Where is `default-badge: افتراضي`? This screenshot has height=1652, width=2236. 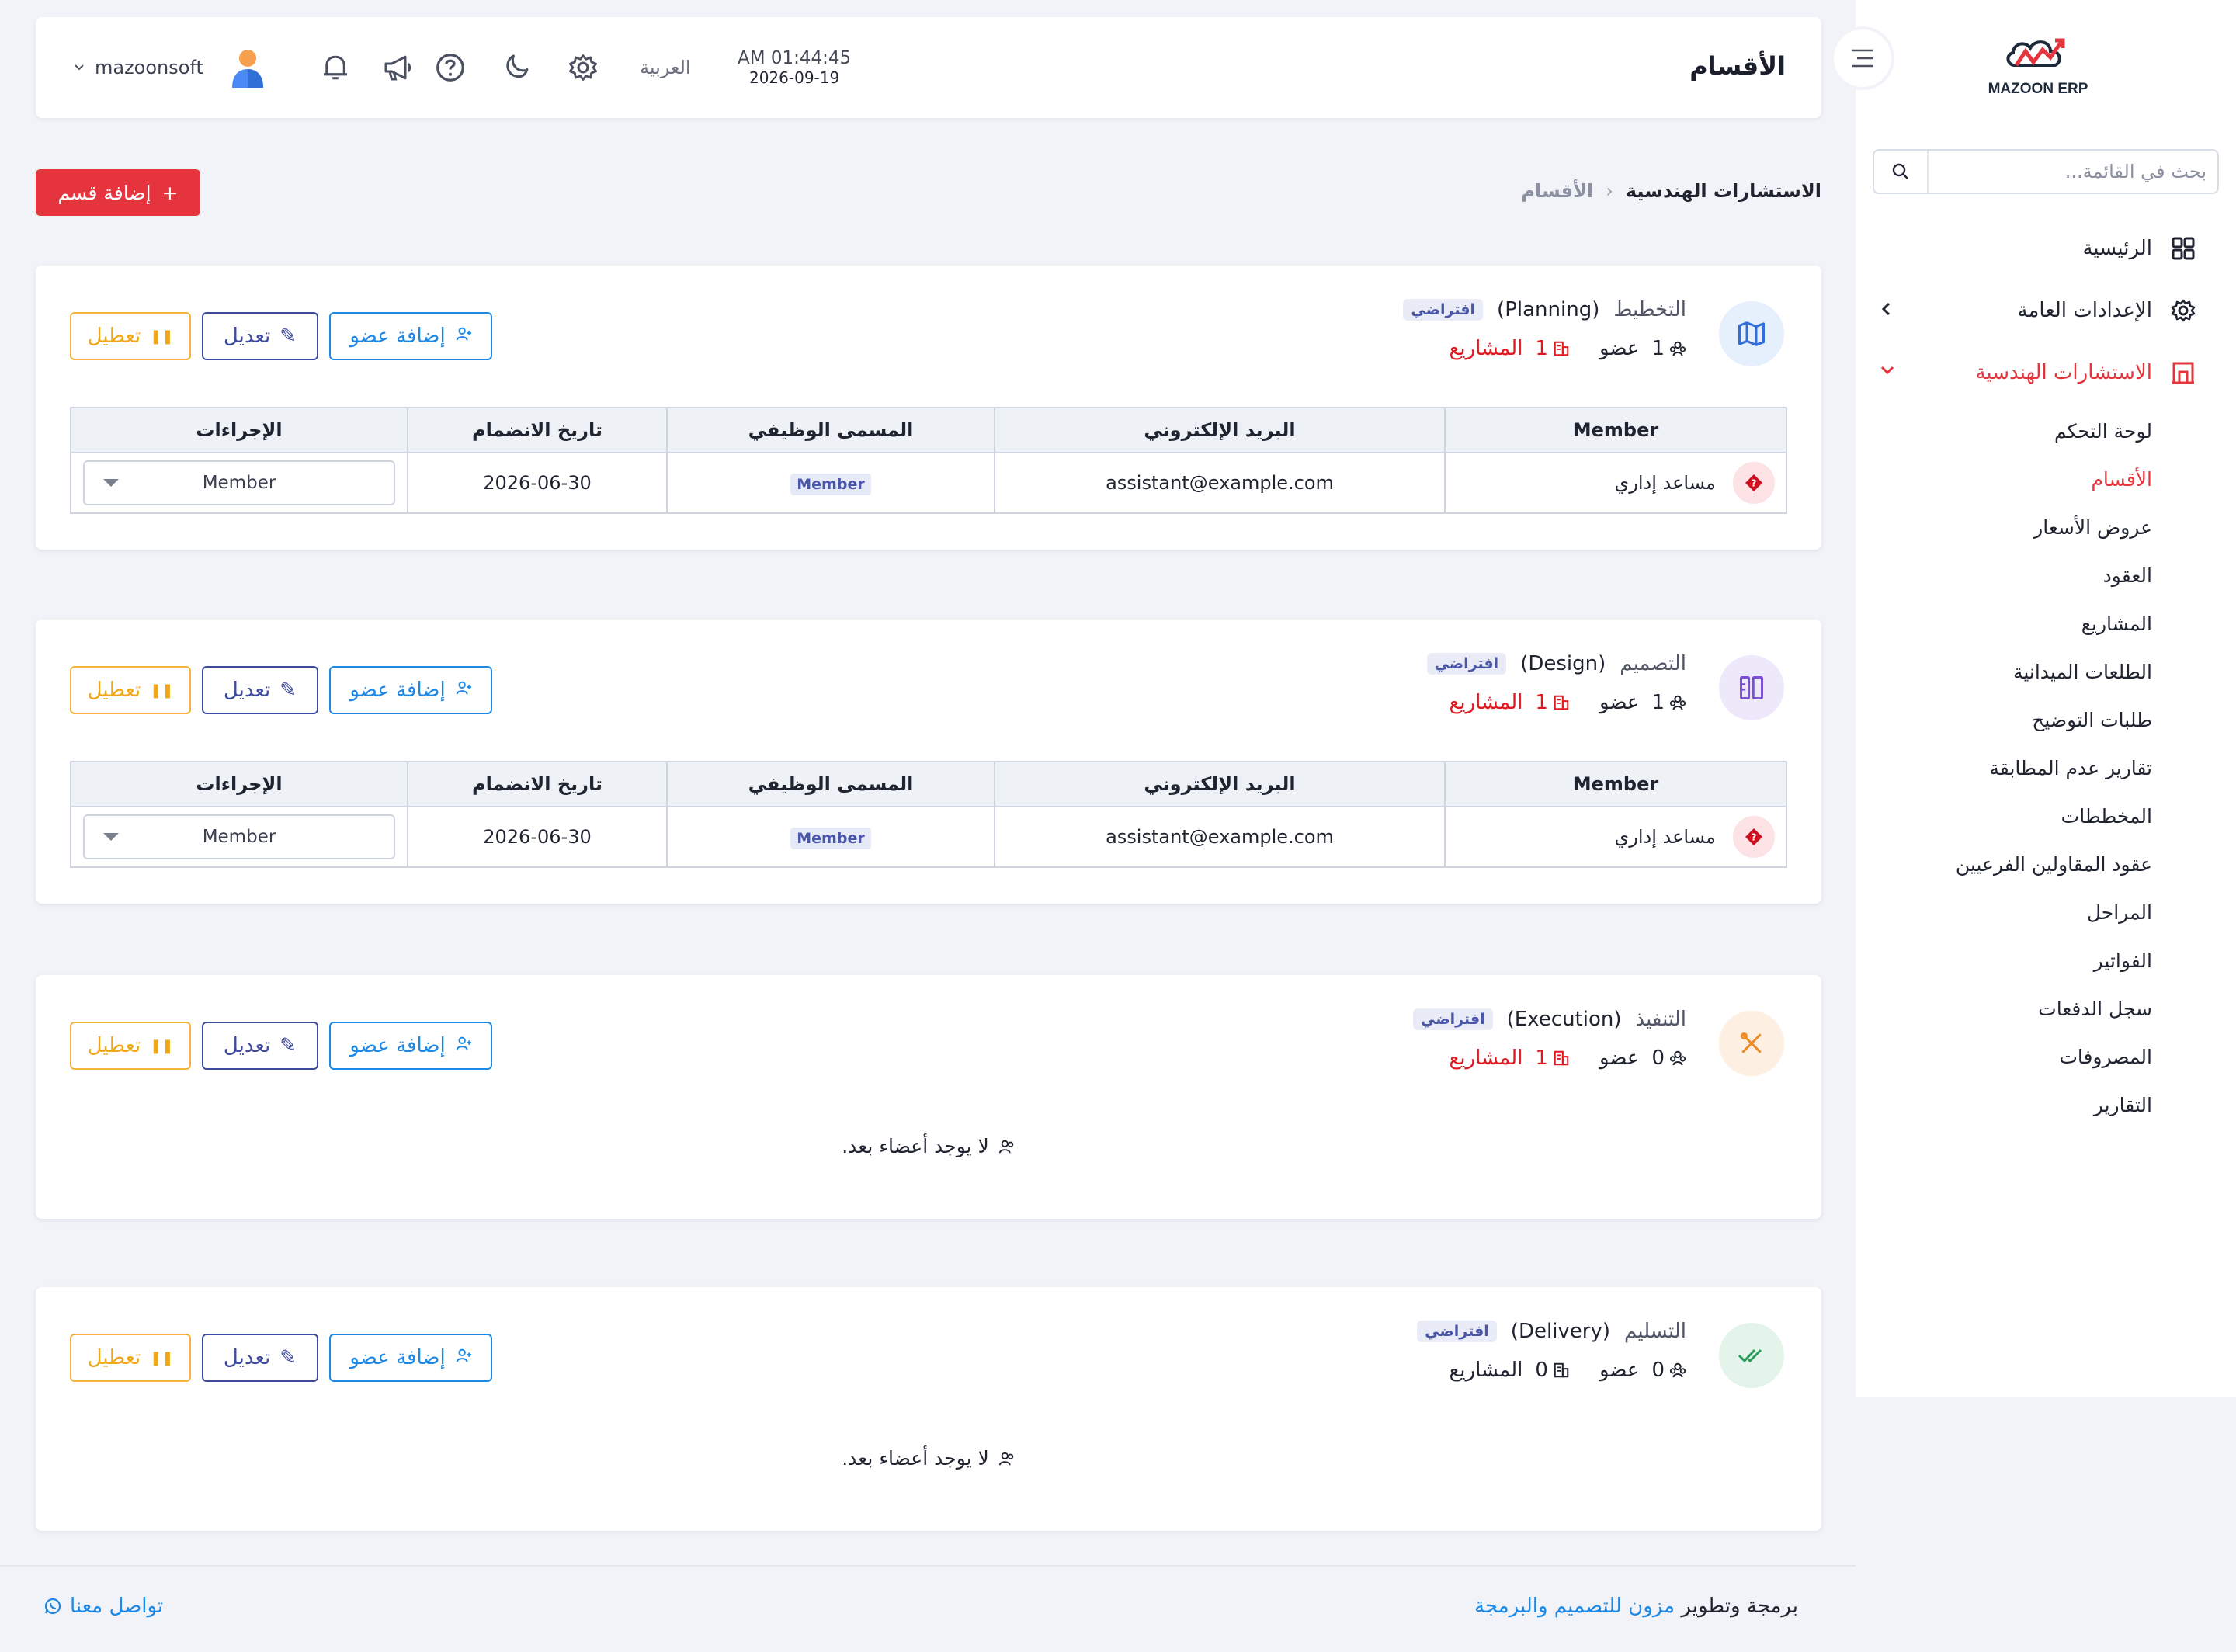 default-badge: افتراضي is located at coordinates (1457, 1331).